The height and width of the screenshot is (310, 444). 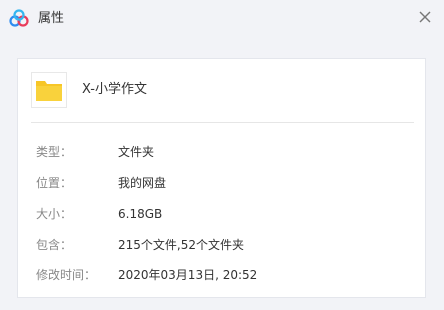 I want to click on property-label: 包含：, so click(x=54, y=245).